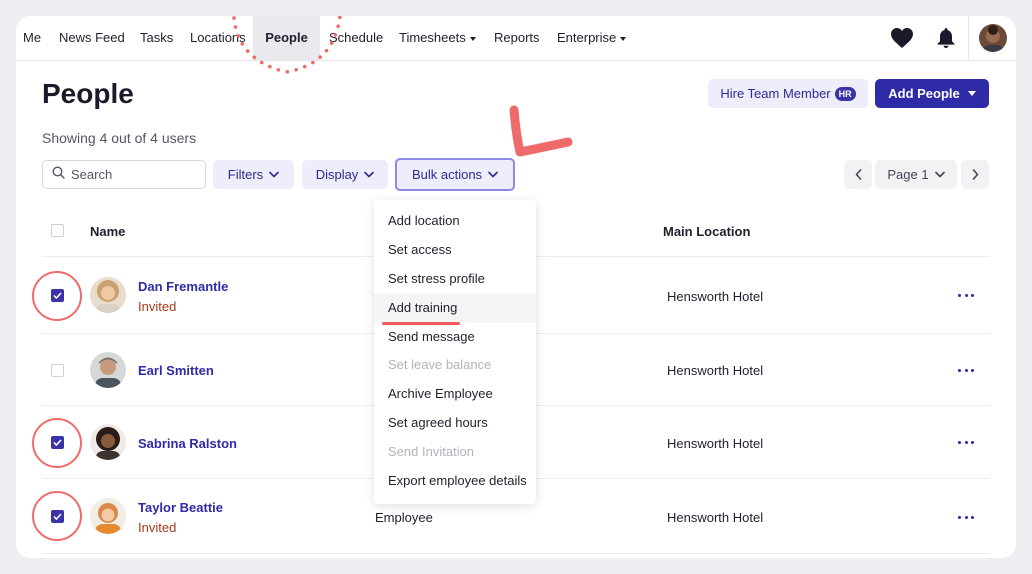  Describe the element at coordinates (131, 174) in the screenshot. I see `search-input` at that location.